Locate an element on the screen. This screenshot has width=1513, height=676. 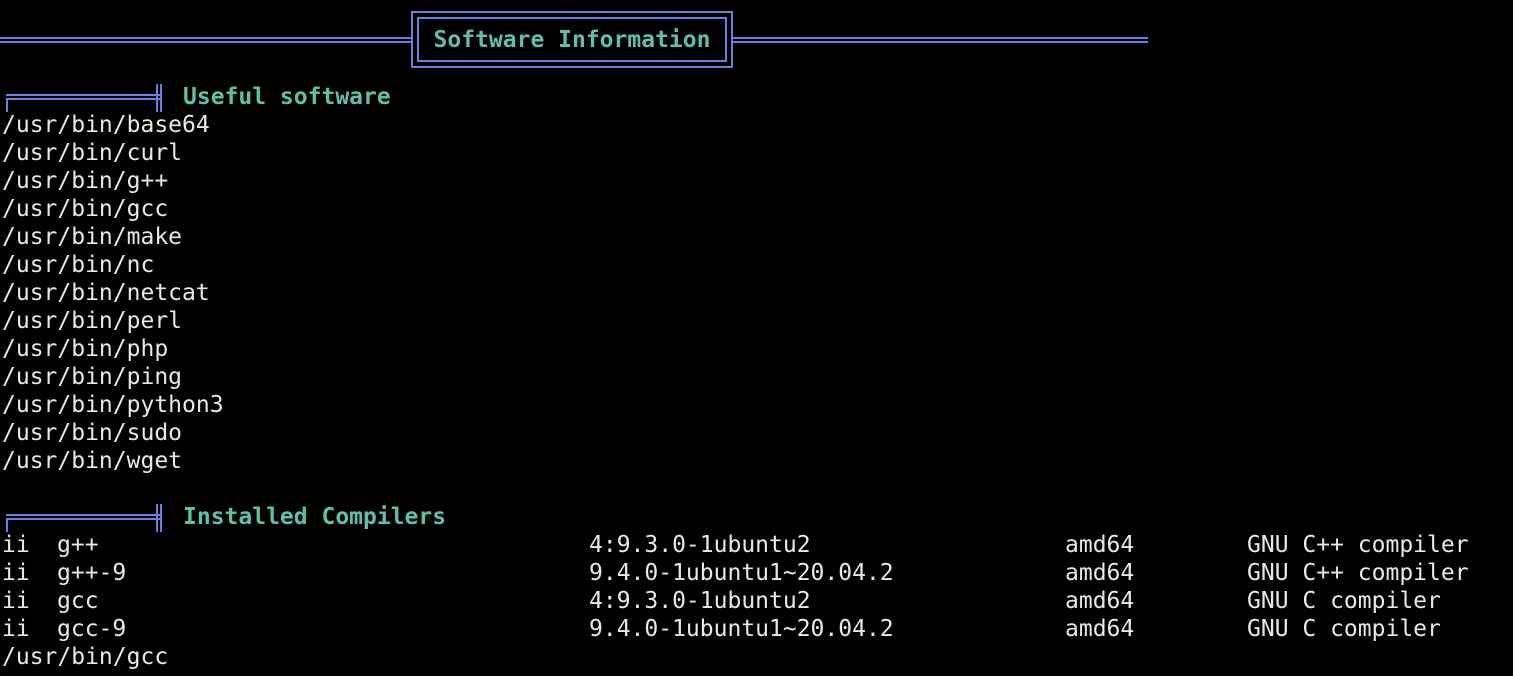
banner-title-box-inner: Software Information is located at coordinates (572, 39).